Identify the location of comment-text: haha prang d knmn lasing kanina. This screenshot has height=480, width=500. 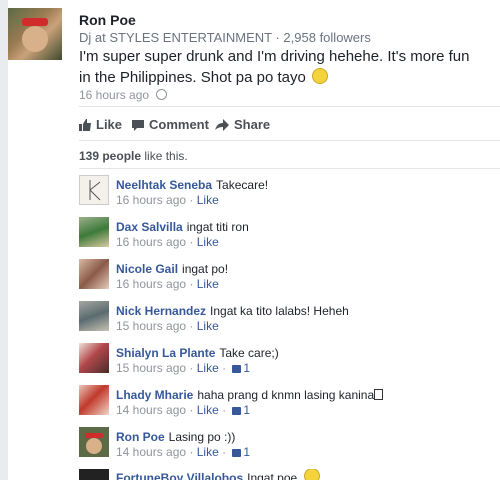
(286, 395).